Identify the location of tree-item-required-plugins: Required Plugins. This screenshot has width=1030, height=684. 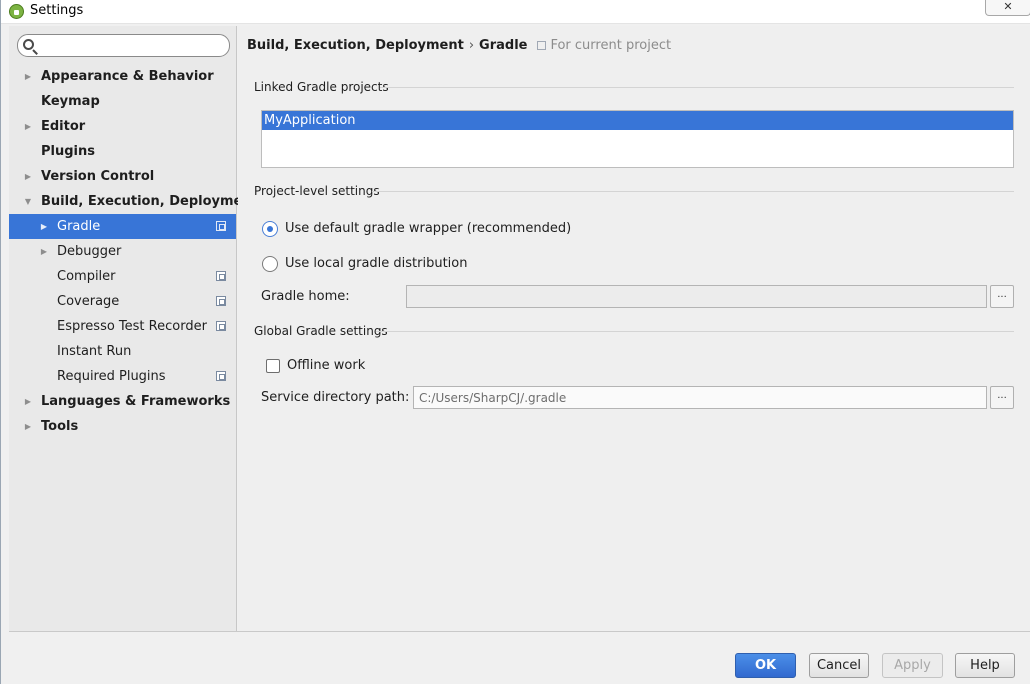
(122, 376).